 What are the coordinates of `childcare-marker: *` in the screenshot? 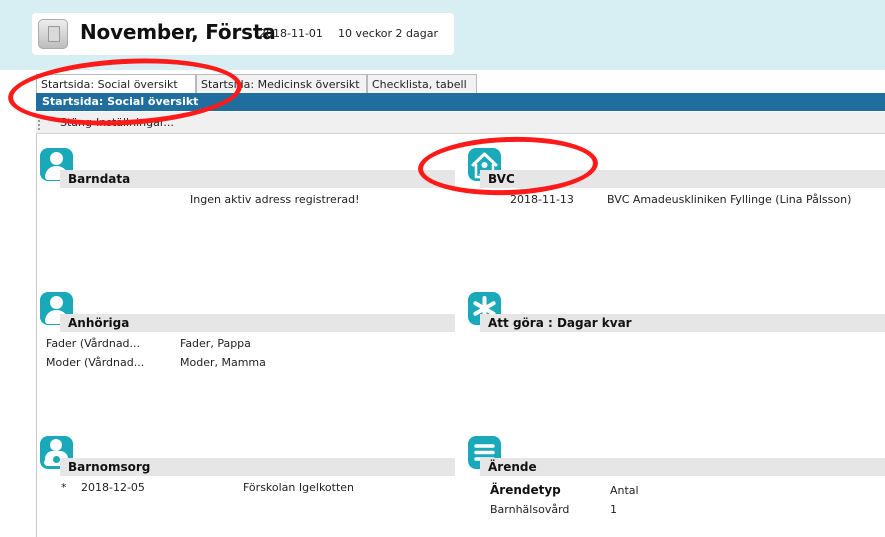 It's located at (64, 487).